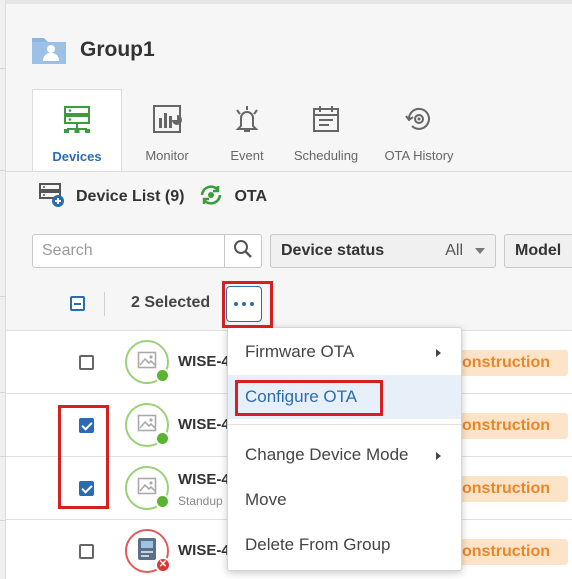 The width and height of the screenshot is (572, 579). I want to click on tab-devices: Devices, so click(77, 130).